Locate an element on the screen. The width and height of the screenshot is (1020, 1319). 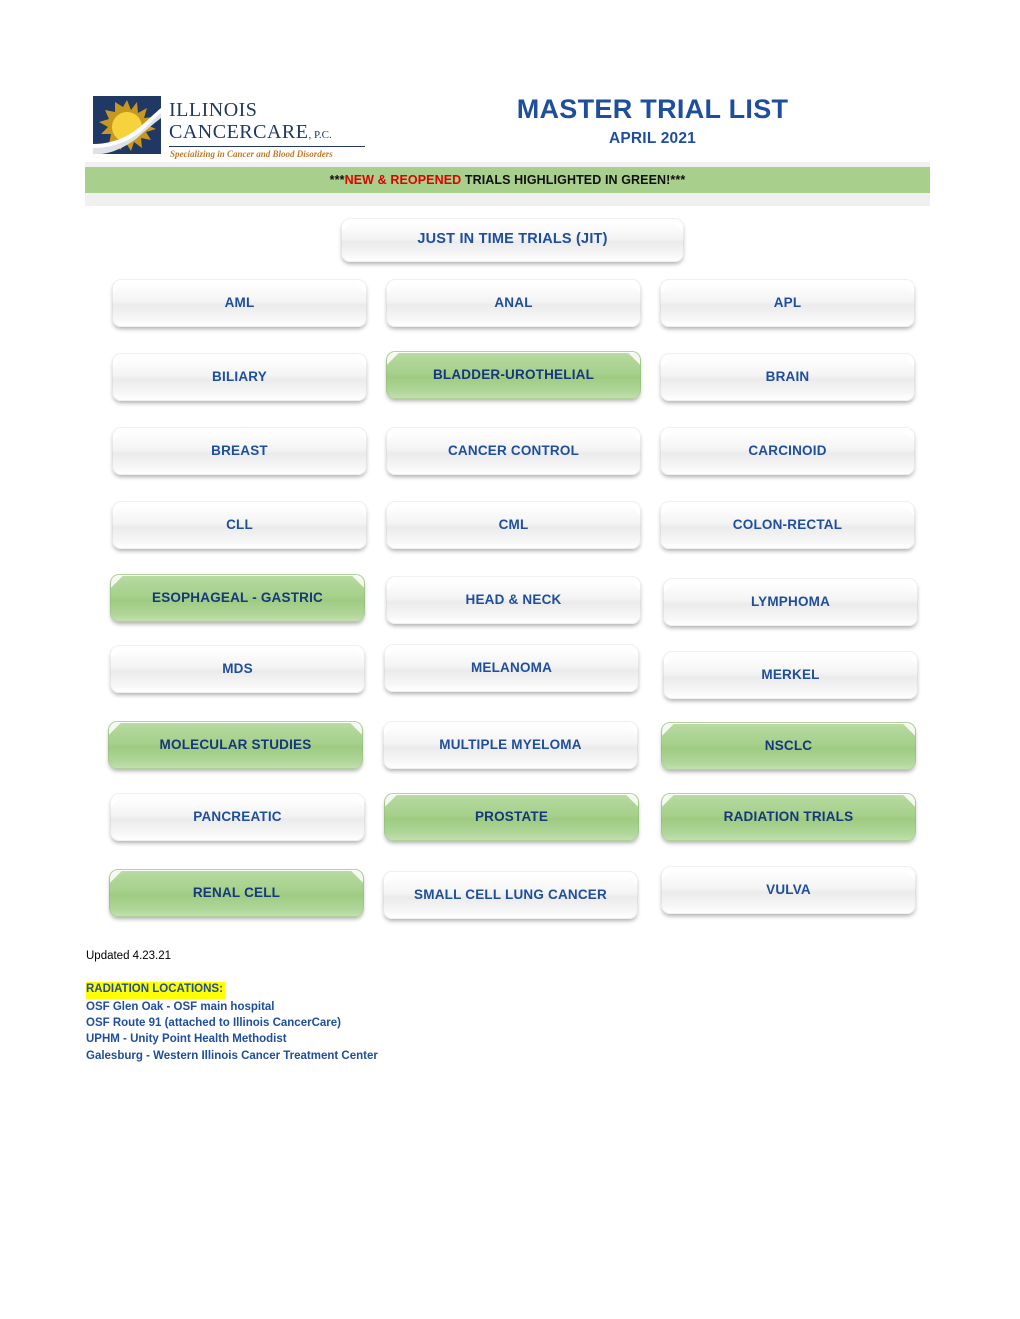
trial-button-label: BLADDER-UROTHELIAL is located at coordinates (513, 374).